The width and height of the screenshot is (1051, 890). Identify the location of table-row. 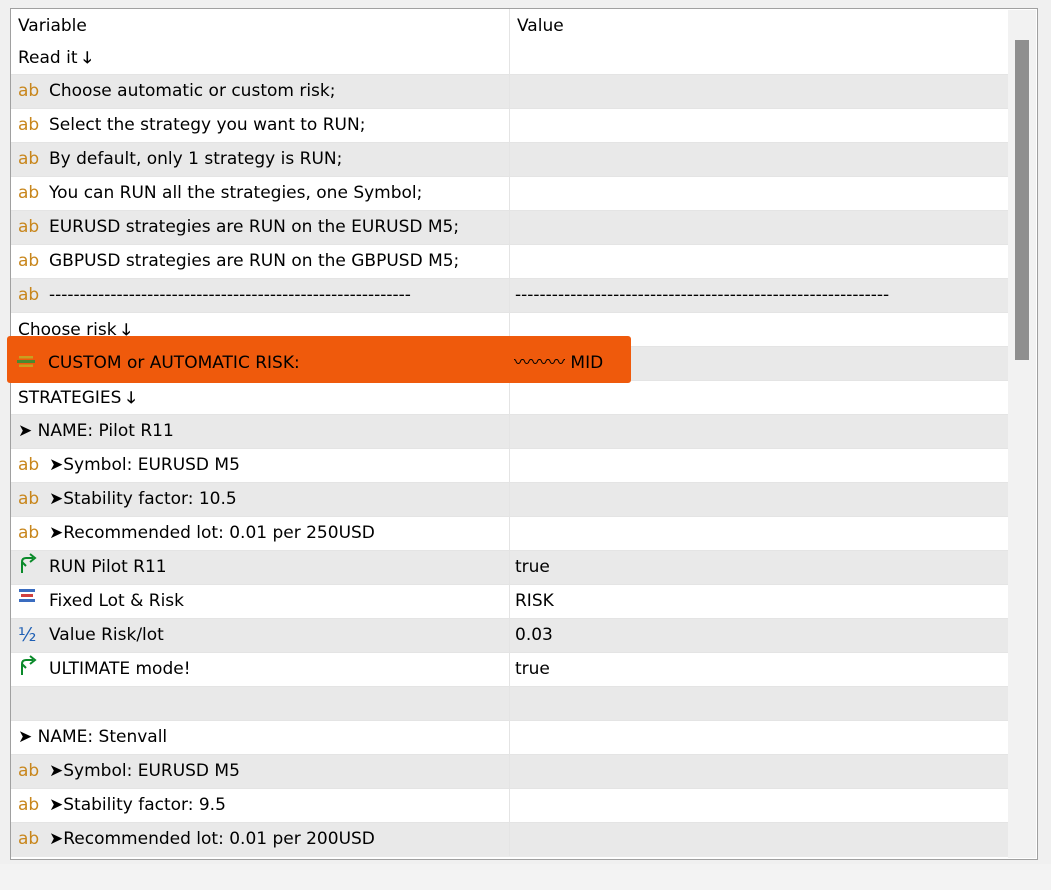
(509, 704).